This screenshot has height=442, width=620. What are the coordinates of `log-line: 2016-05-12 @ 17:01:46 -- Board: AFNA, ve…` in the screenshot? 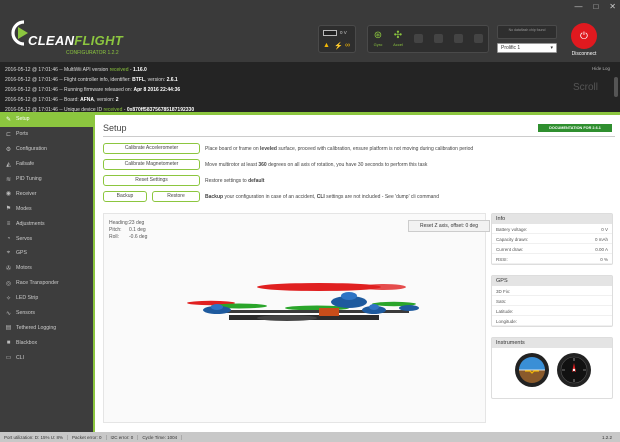 It's located at (62, 100).